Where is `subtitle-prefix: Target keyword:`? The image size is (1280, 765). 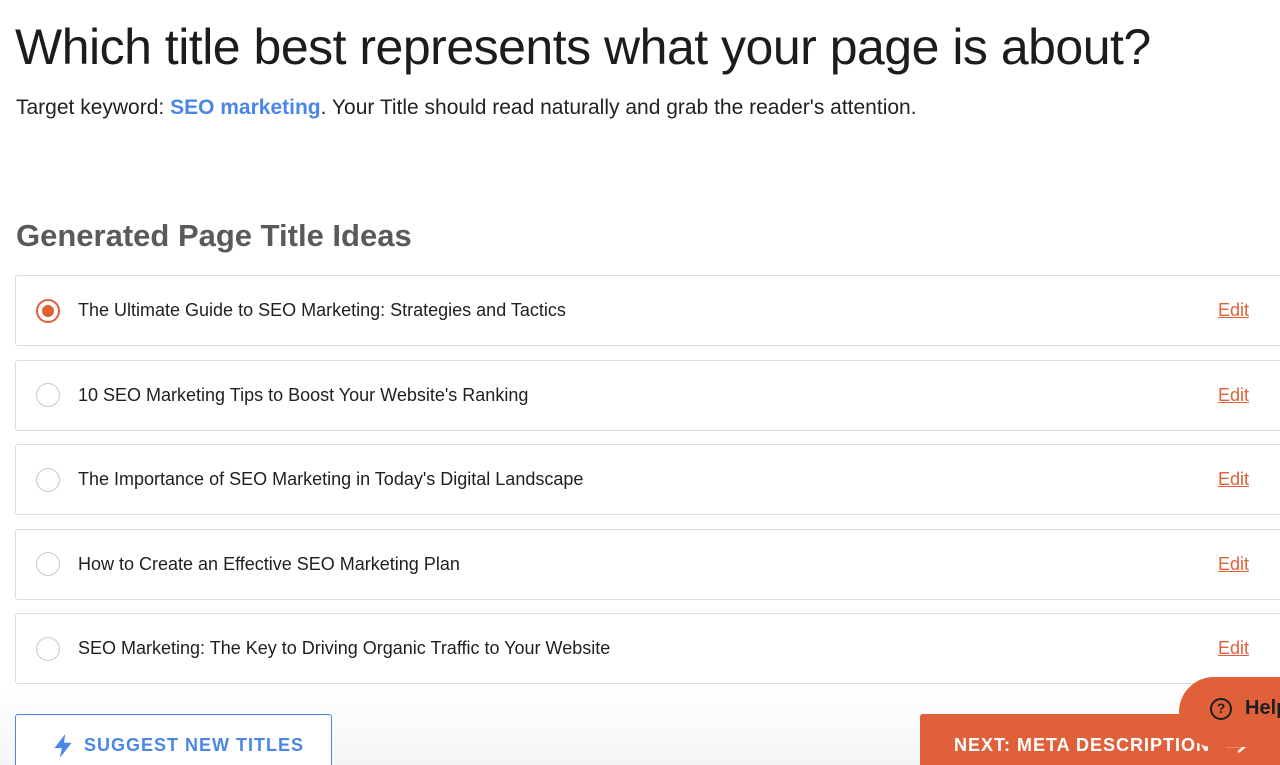
subtitle-prefix: Target keyword: is located at coordinates (93, 107).